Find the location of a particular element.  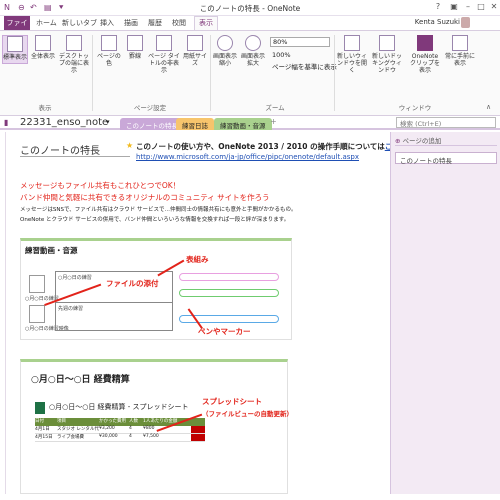

star-icon: ★ is located at coordinates (130, 145).